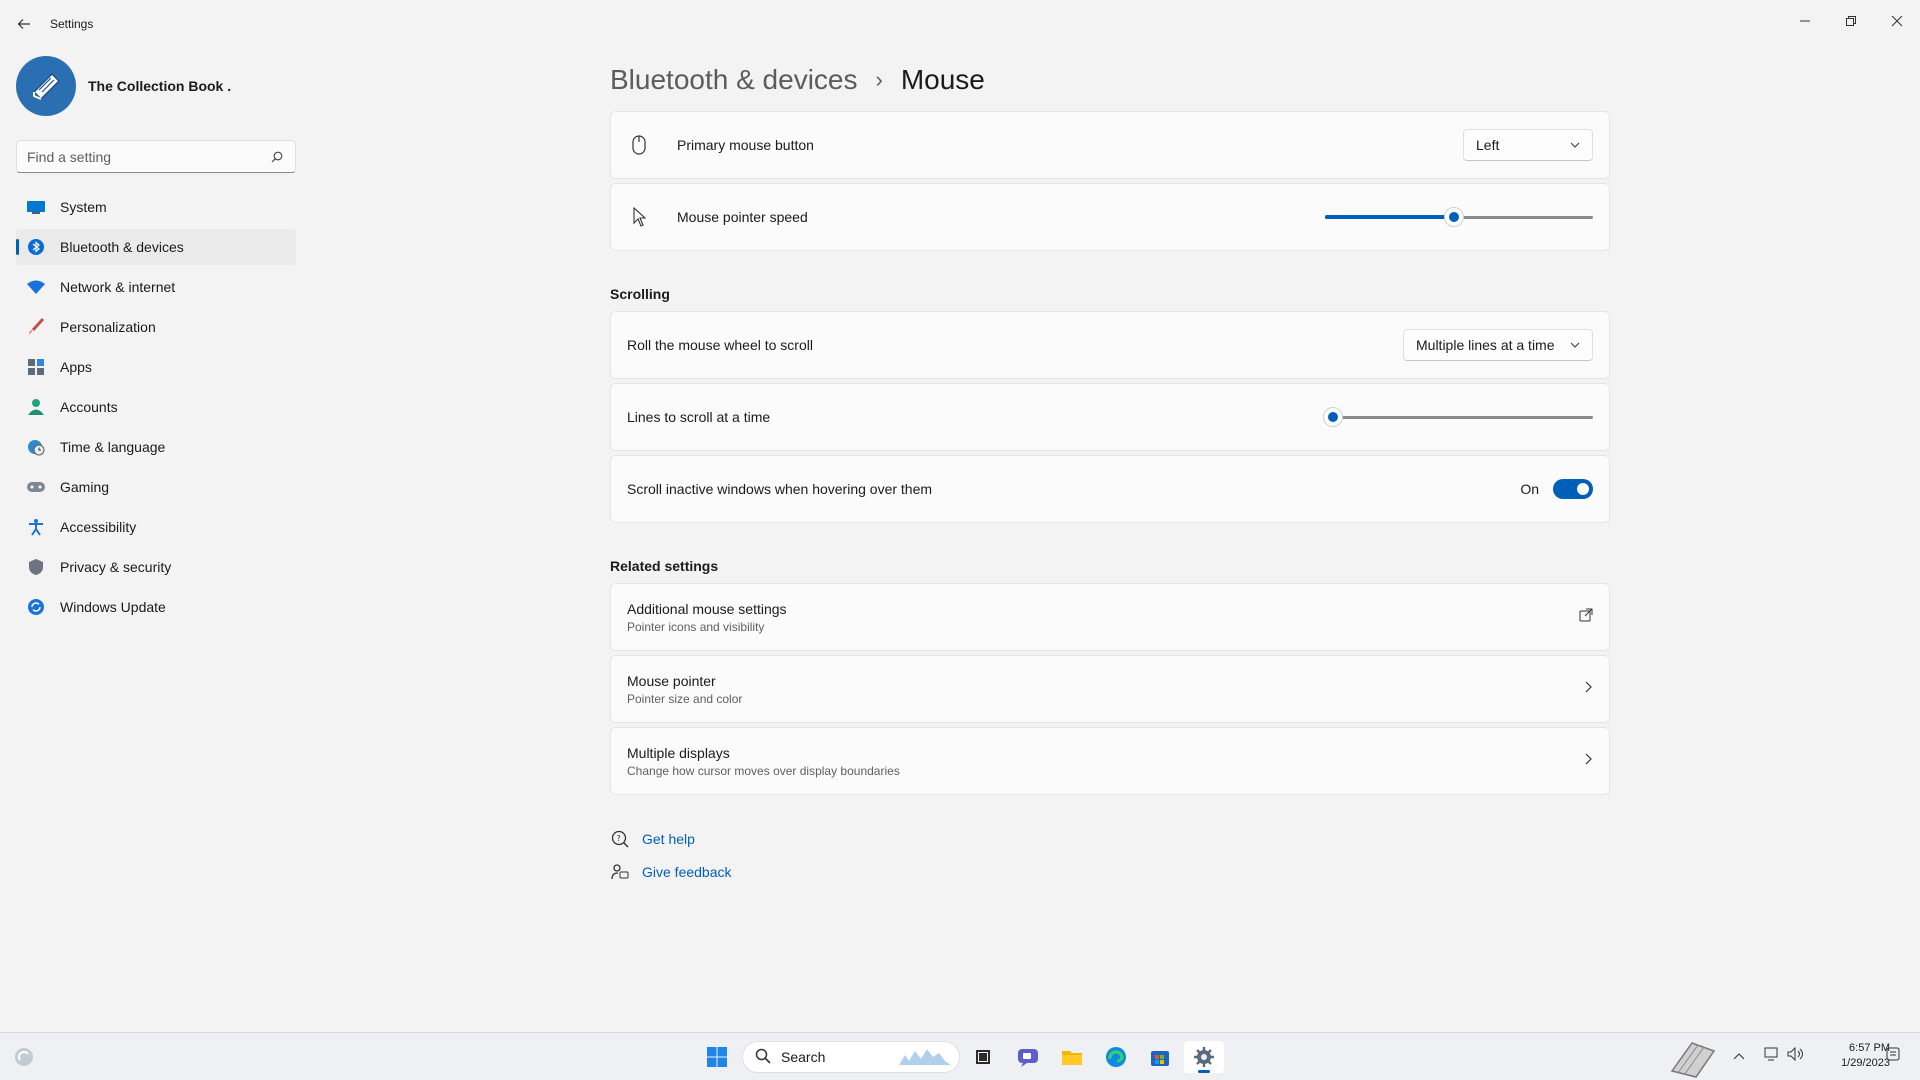  I want to click on apps-icon, so click(36, 367).